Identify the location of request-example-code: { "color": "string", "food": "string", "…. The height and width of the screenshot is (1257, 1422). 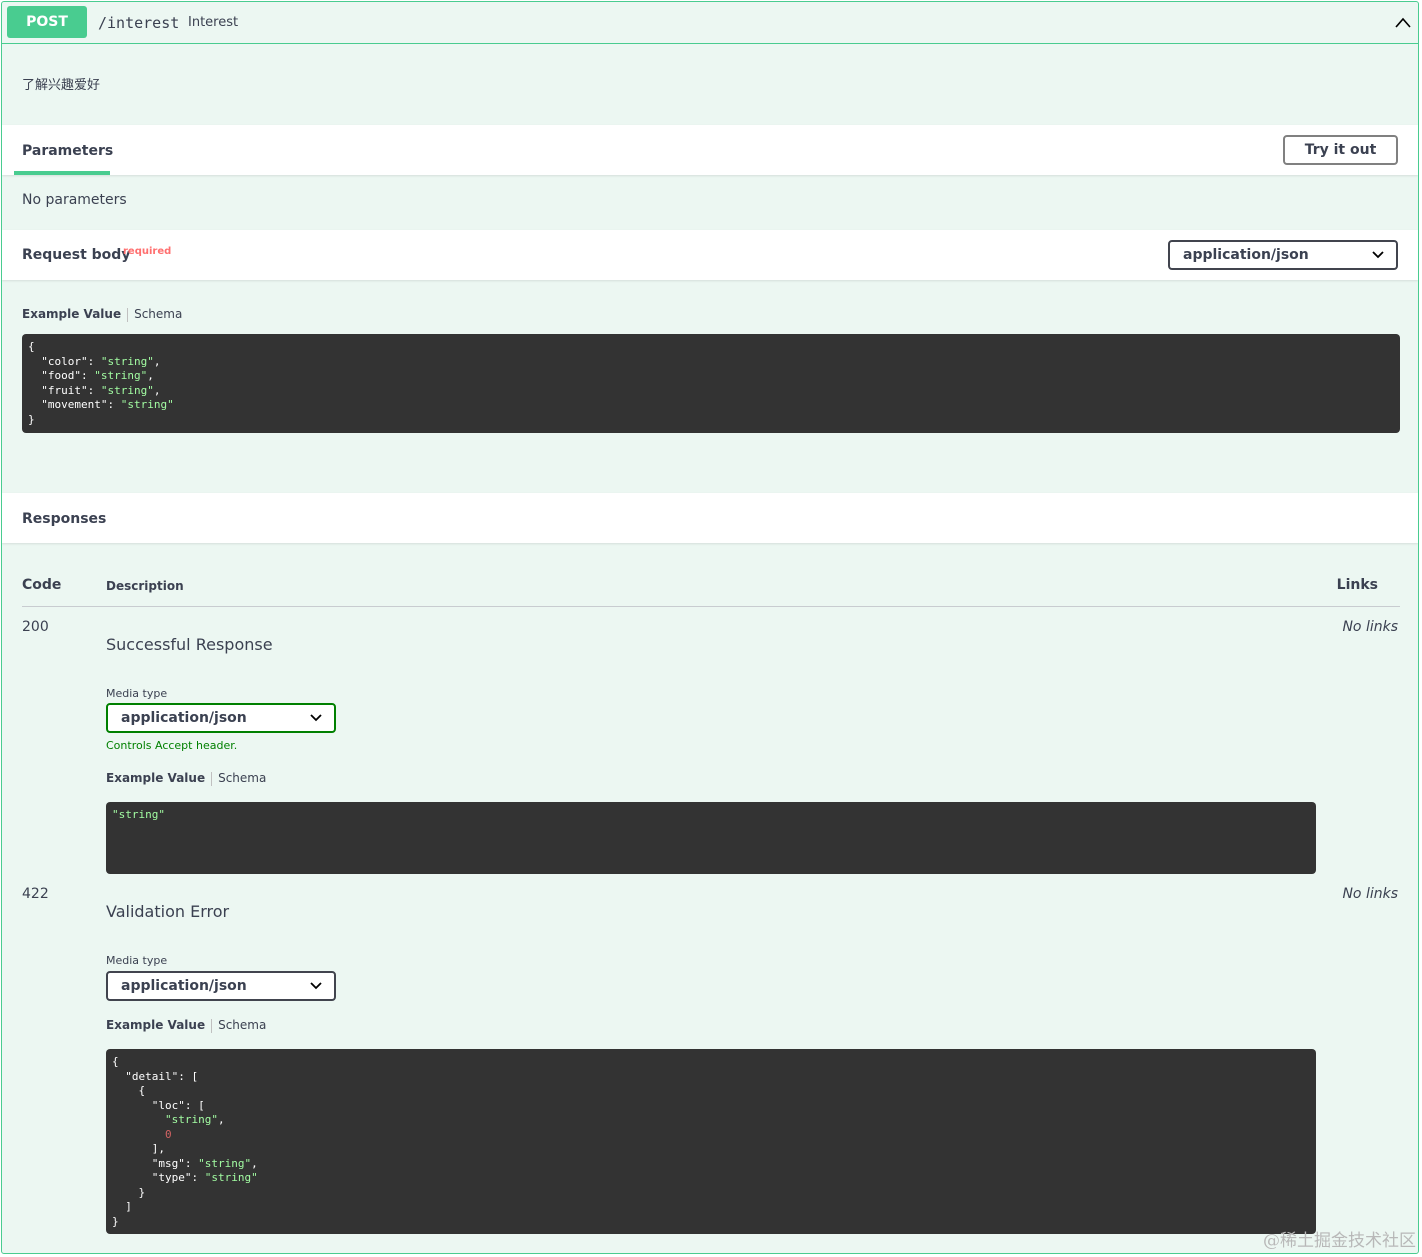
(711, 383).